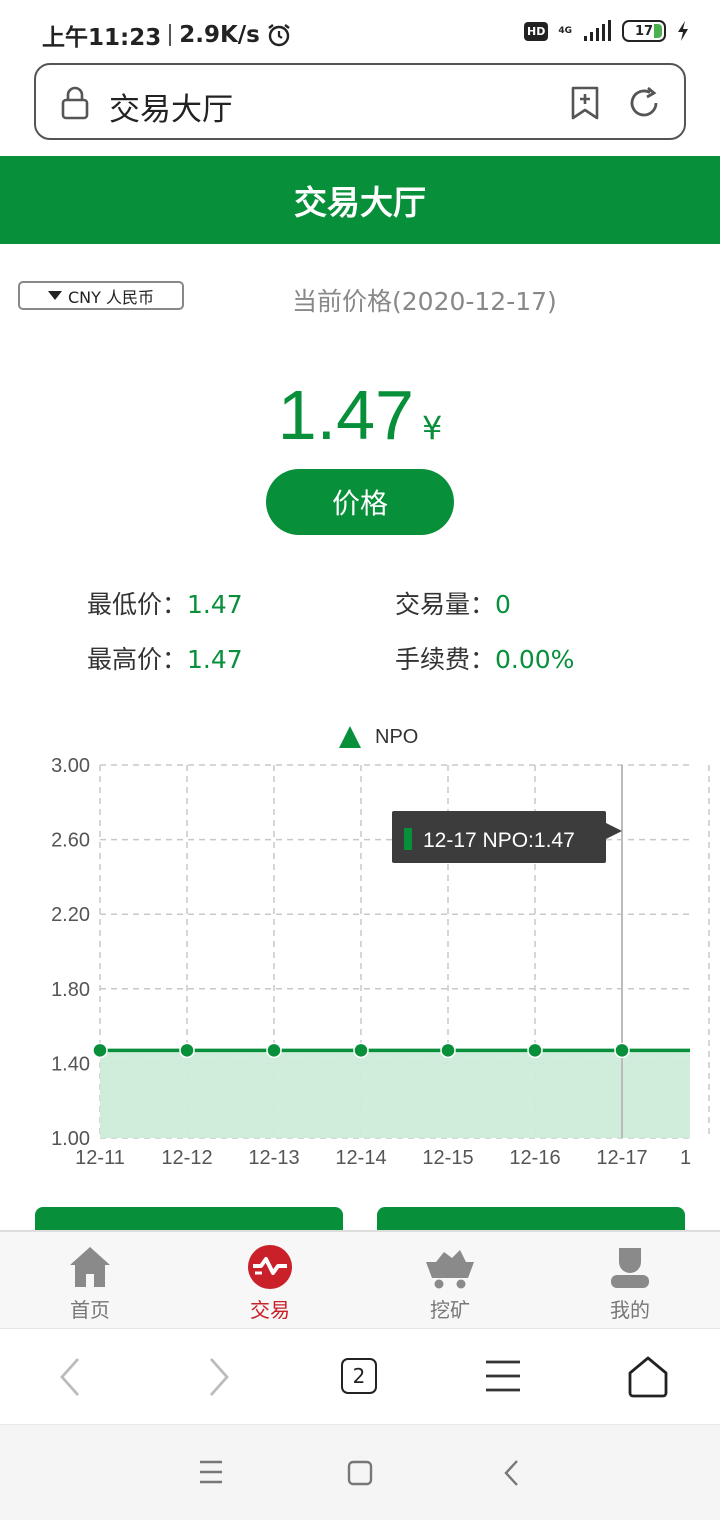  Describe the element at coordinates (219, 35) in the screenshot. I see `status-speed: 2.9K/s` at that location.